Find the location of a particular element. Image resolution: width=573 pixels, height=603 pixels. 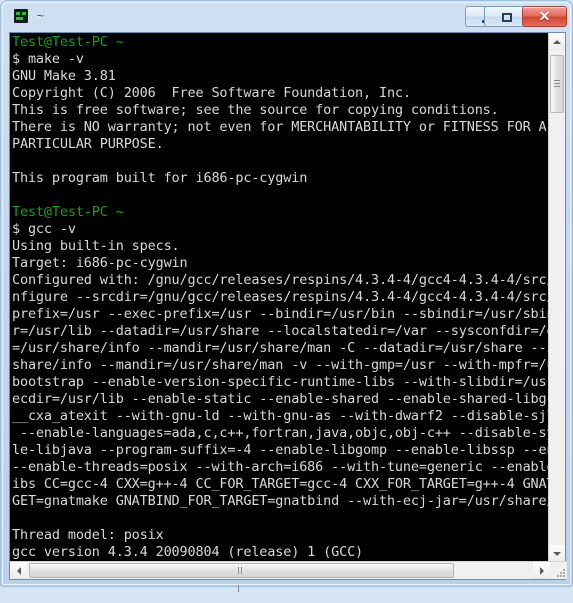

vertical-scrollbar is located at coordinates (556, 297).